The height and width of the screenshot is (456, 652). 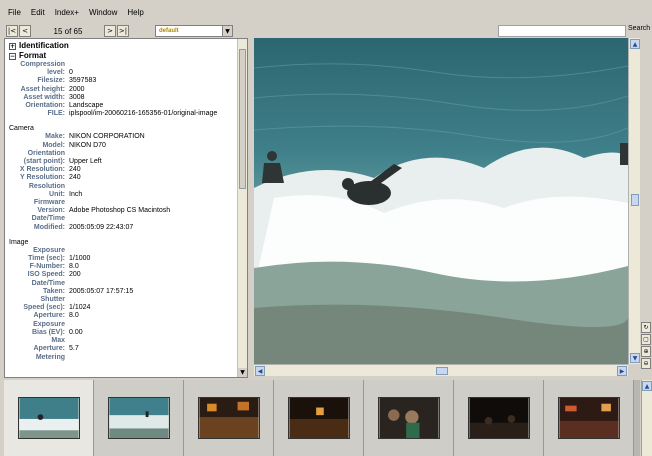 What do you see at coordinates (242, 208) in the screenshot?
I see `metadata-scrollbar: ▼` at bounding box center [242, 208].